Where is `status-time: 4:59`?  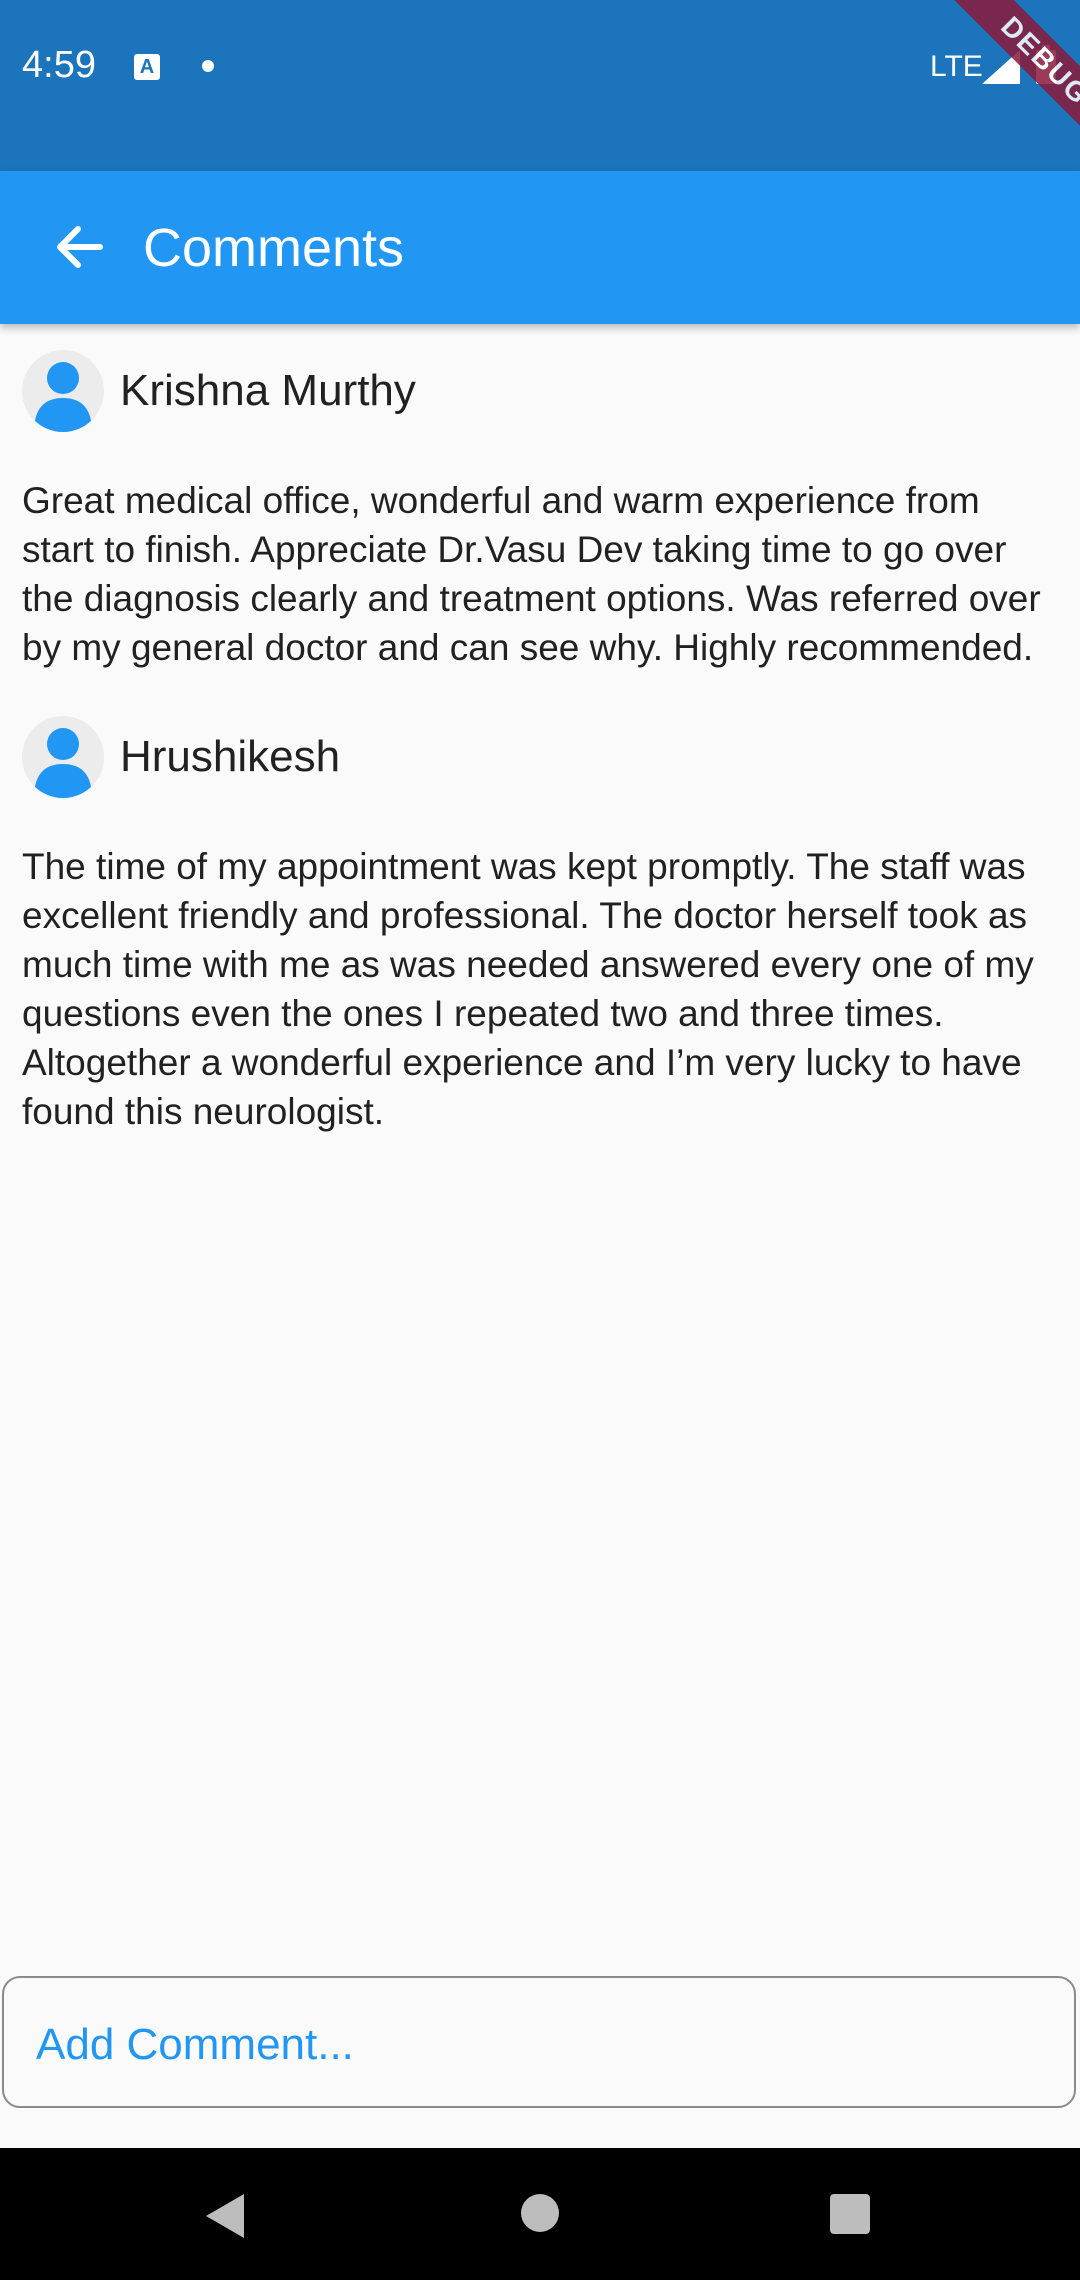
status-time: 4:59 is located at coordinates (59, 65).